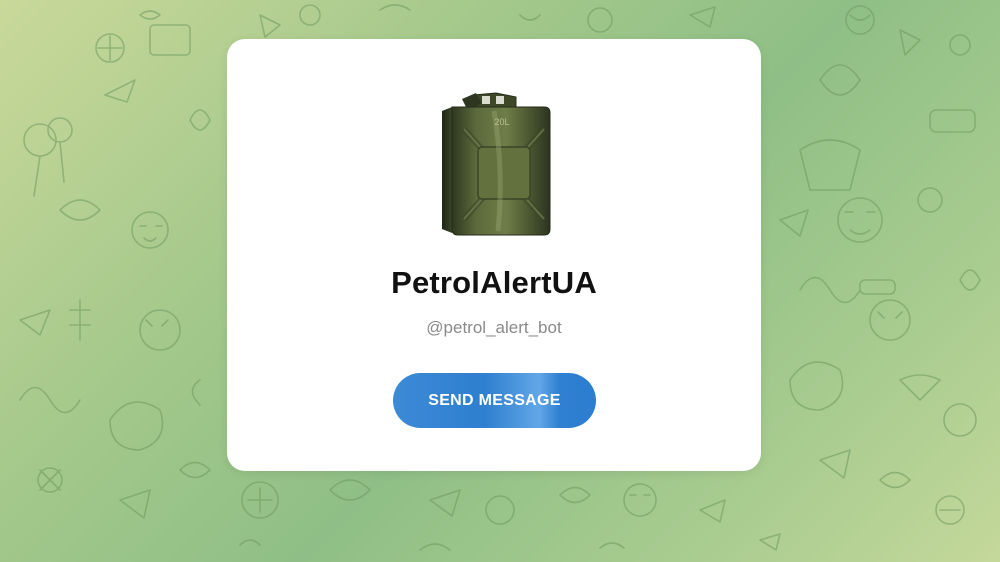 The height and width of the screenshot is (562, 1000). Describe the element at coordinates (494, 400) in the screenshot. I see `send-message-button: SEND MESSAGE` at that location.